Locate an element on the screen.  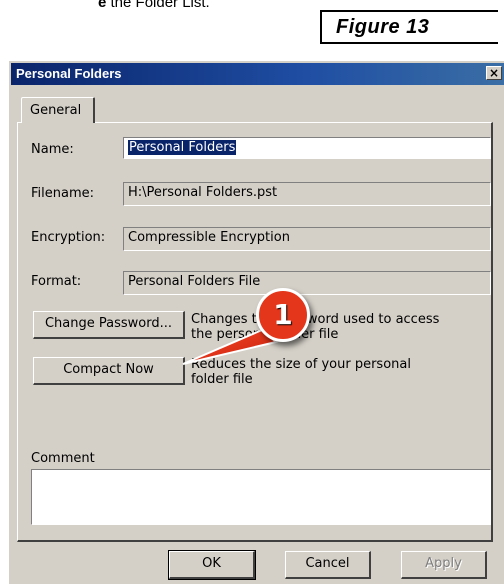
ok-button: OK is located at coordinates (212, 565).